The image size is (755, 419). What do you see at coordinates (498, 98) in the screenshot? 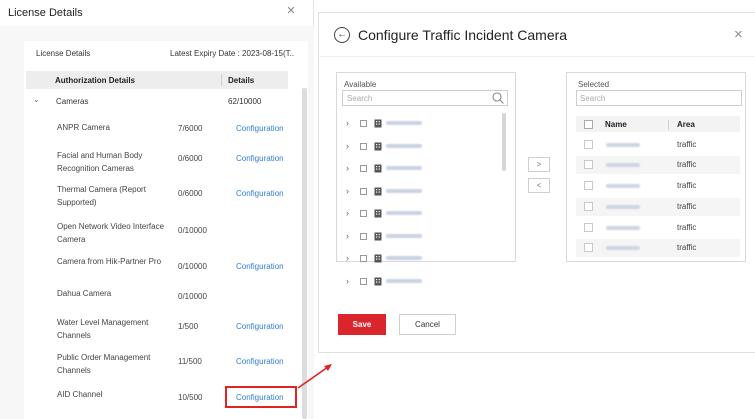
I see `search-icon` at bounding box center [498, 98].